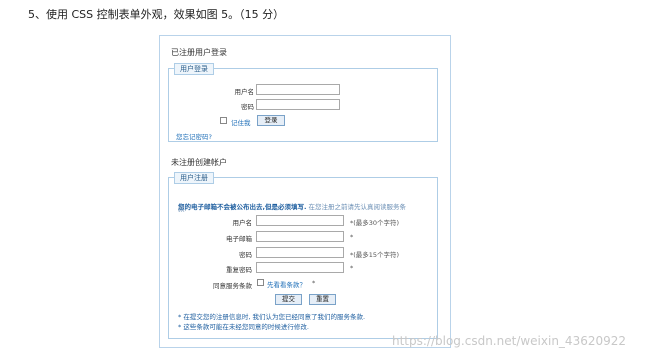  Describe the element at coordinates (242, 223) in the screenshot. I see `reg-username-label: 用户名` at that location.